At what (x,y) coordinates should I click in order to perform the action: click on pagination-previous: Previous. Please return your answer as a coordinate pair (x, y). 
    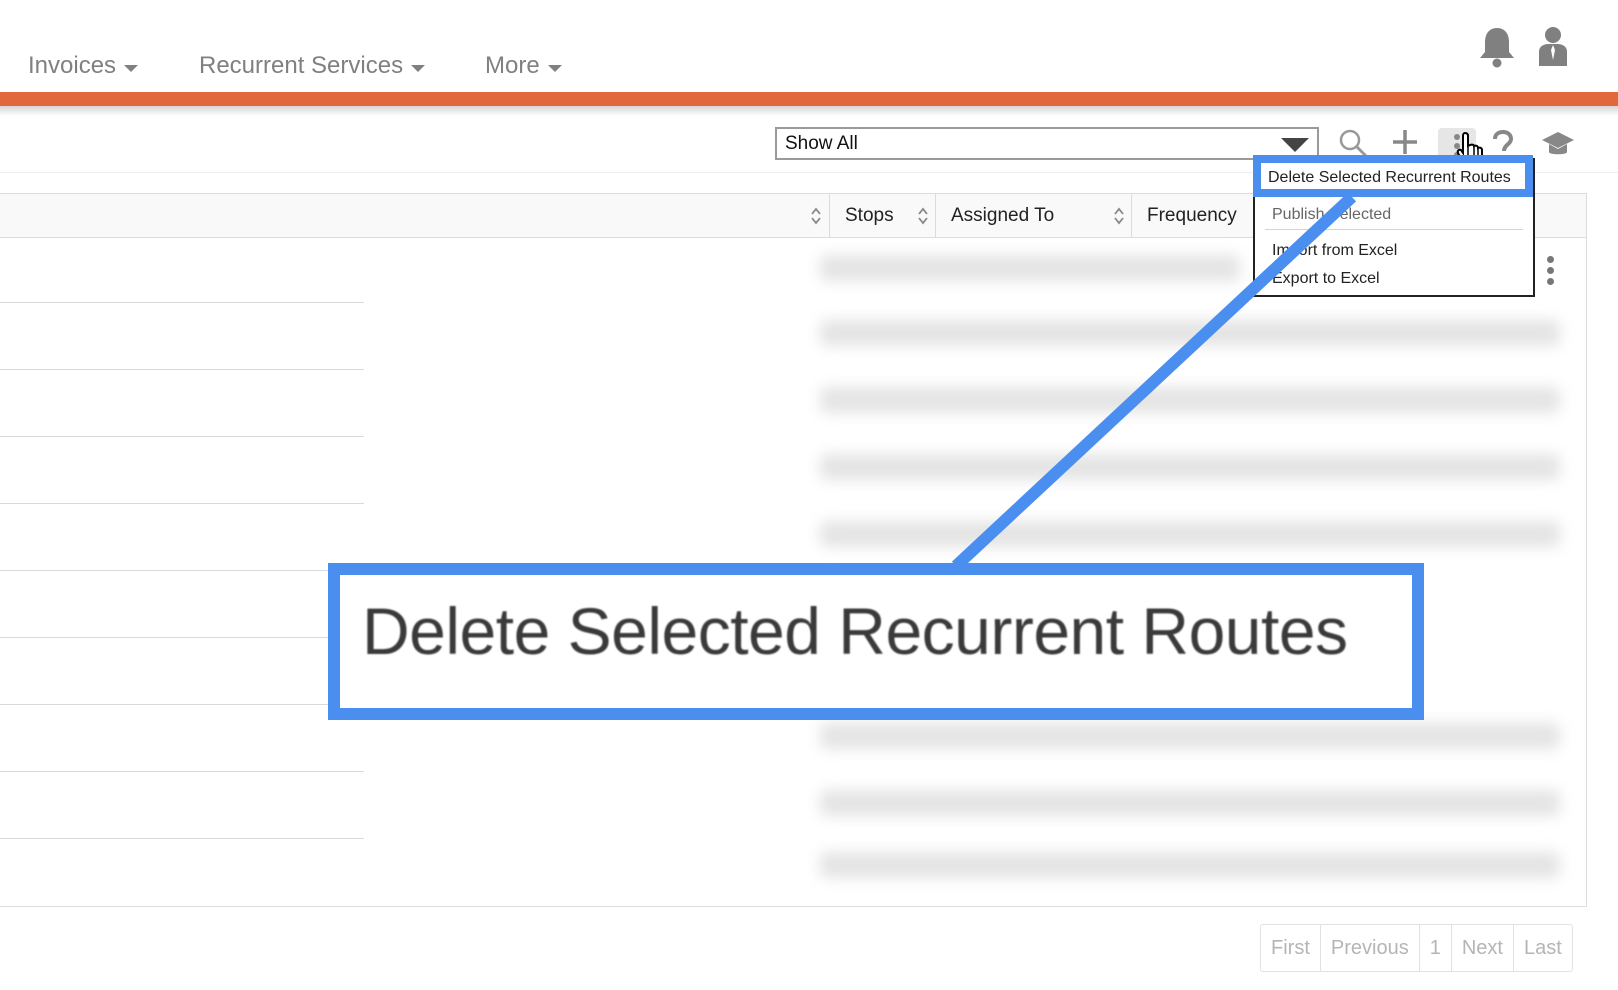
    Looking at the image, I should click on (1369, 948).